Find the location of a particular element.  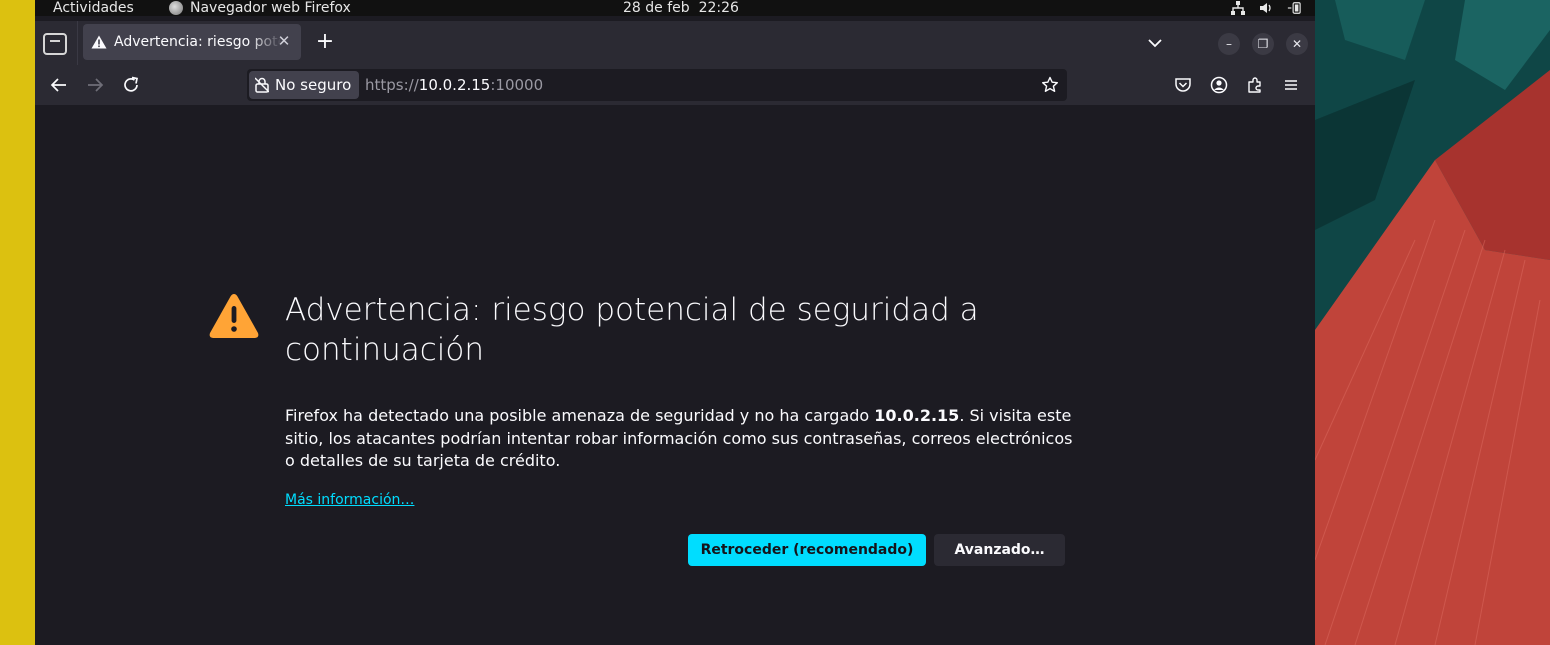

extensions-icon is located at coordinates (1254, 85).